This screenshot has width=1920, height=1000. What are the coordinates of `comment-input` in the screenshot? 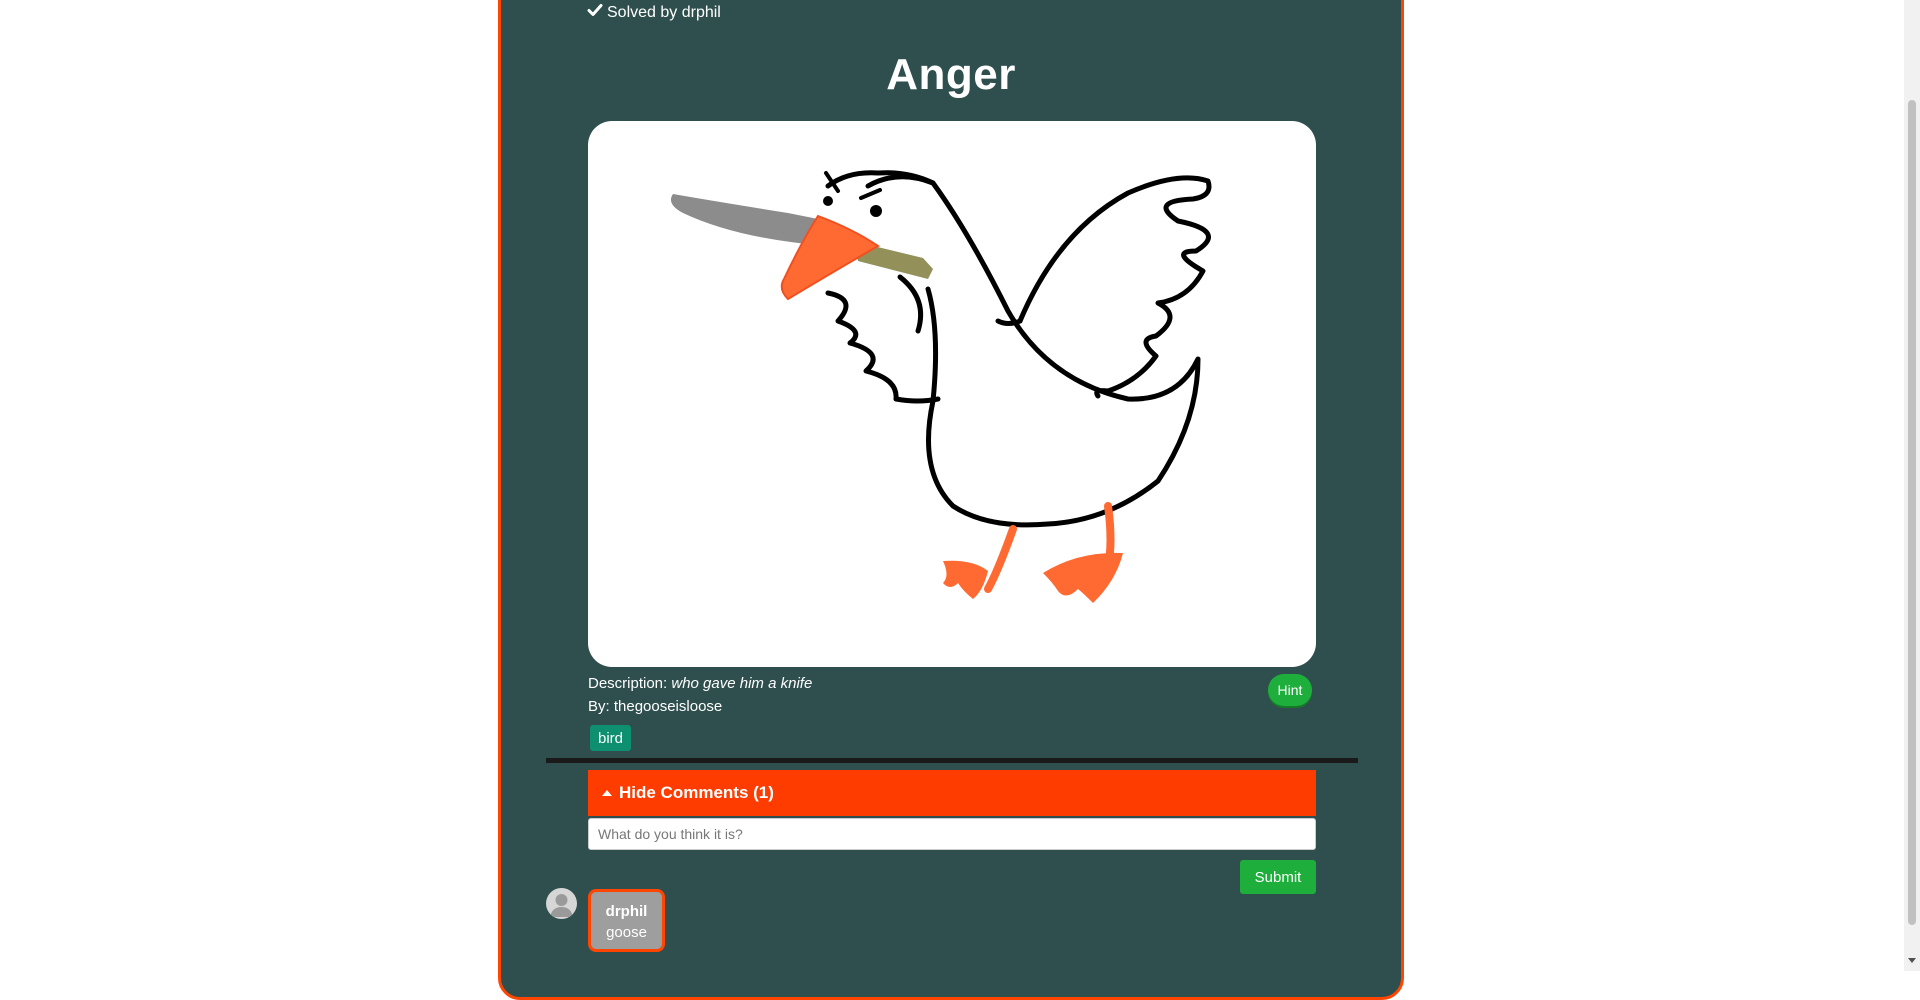 It's located at (952, 834).